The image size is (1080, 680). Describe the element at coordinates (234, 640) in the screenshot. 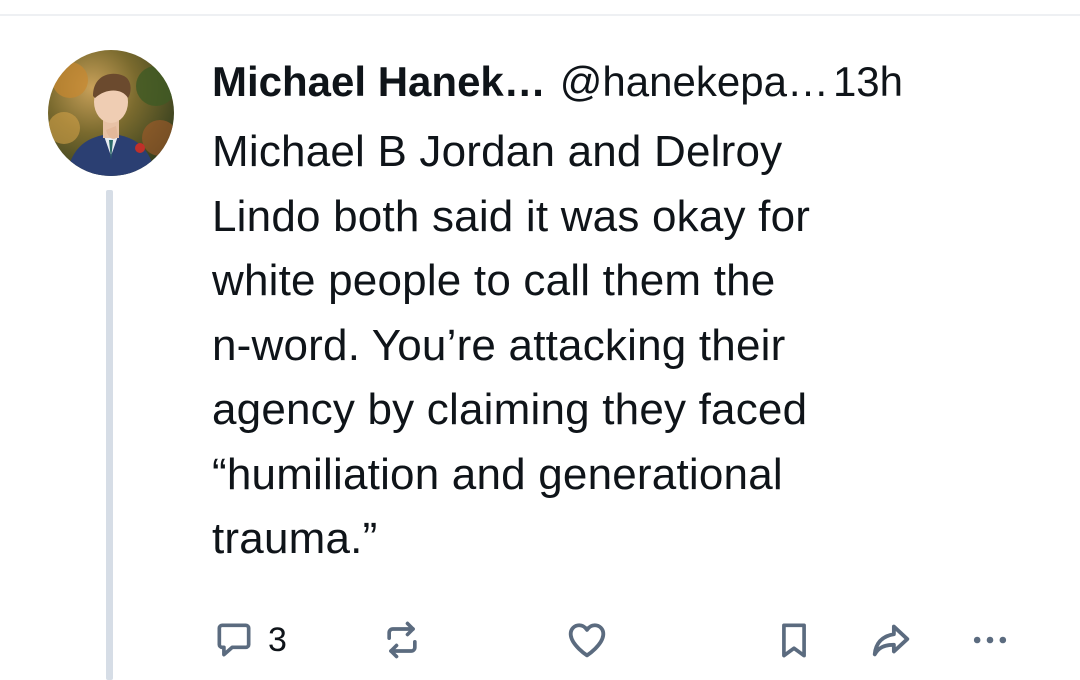

I see `reply-icon` at that location.